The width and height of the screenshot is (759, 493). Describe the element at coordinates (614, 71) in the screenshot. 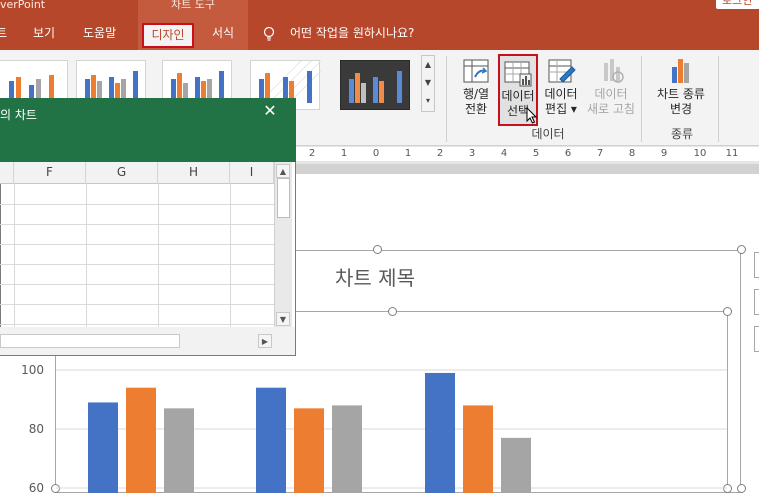

I see `refresh-data-icon` at that location.